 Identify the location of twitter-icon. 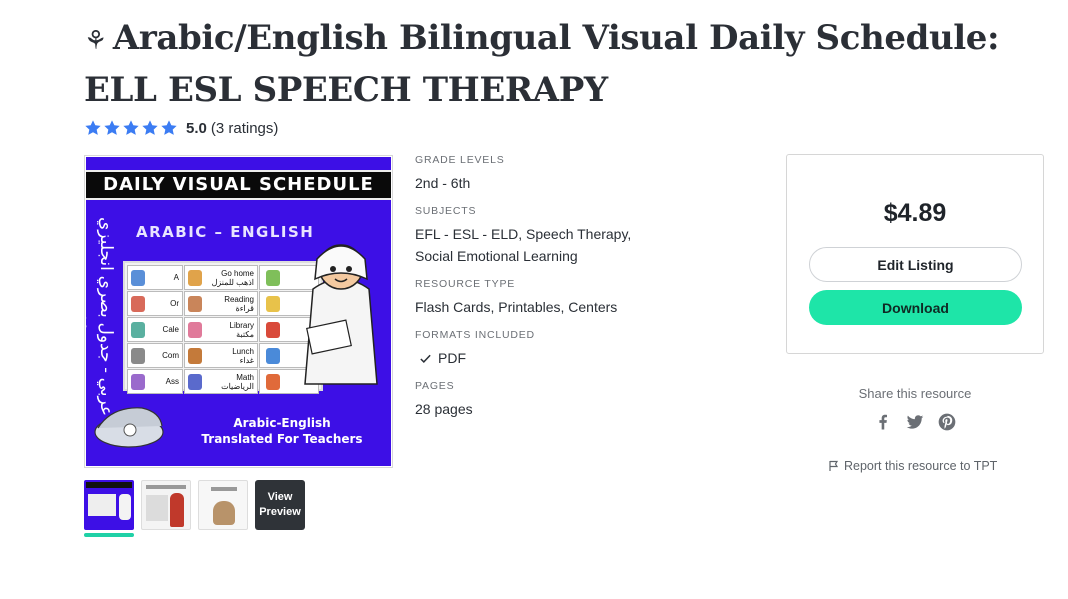
(915, 422).